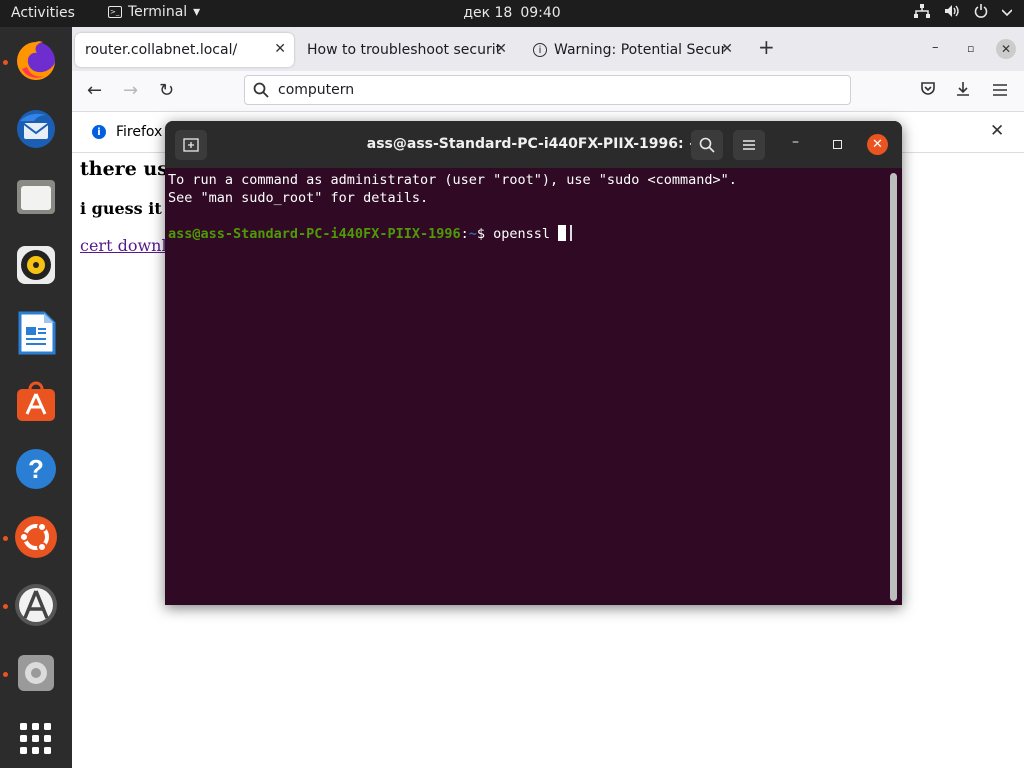 The width and height of the screenshot is (1024, 768). What do you see at coordinates (952, 13) in the screenshot?
I see `volume-icon` at bounding box center [952, 13].